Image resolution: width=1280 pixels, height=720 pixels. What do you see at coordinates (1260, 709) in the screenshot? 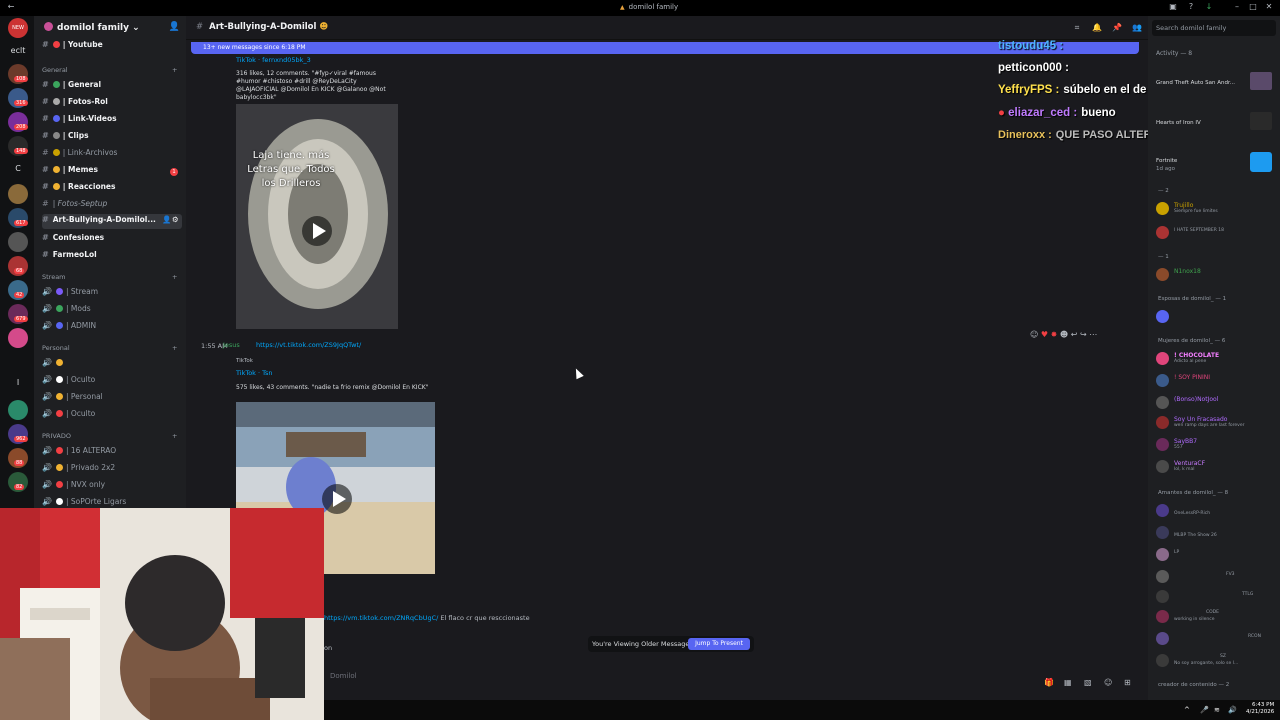
I see `taskbar-clock: 6:43 PM 4/21/2026` at bounding box center [1260, 709].